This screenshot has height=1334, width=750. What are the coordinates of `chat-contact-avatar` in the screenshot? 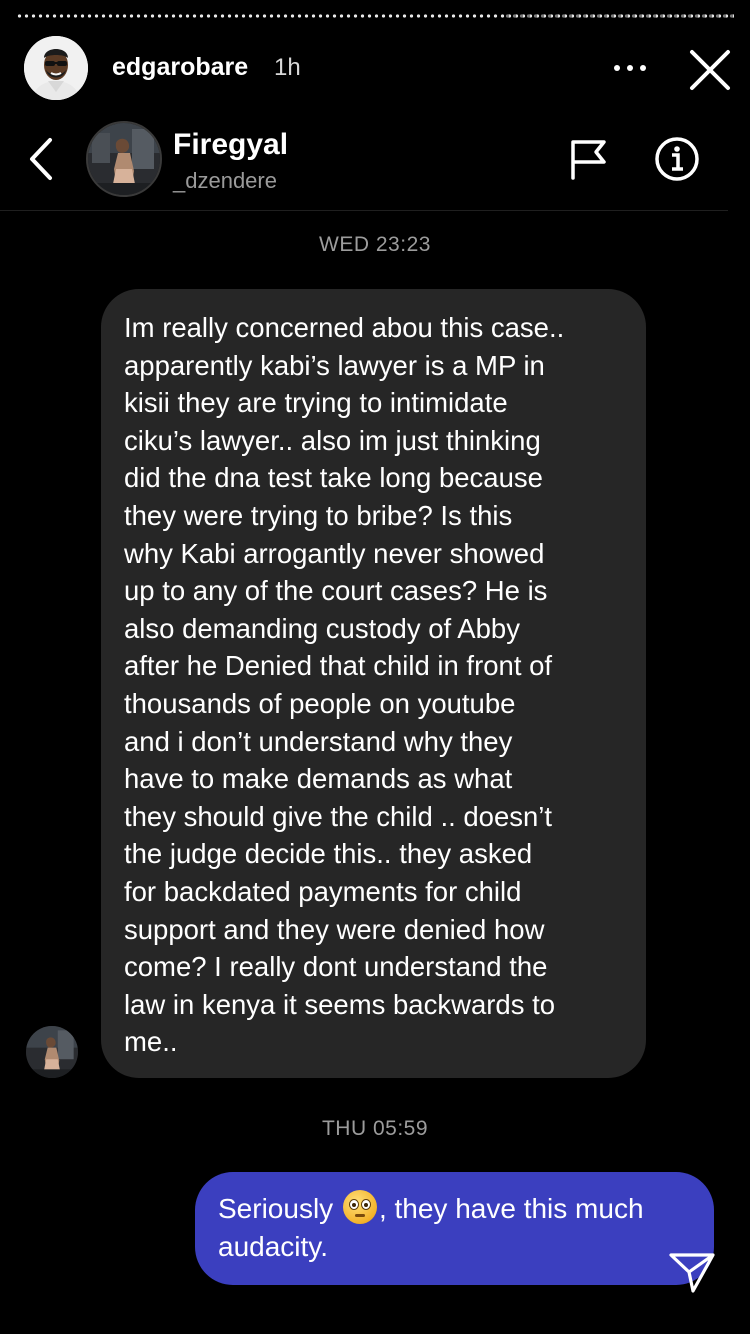 It's located at (124, 159).